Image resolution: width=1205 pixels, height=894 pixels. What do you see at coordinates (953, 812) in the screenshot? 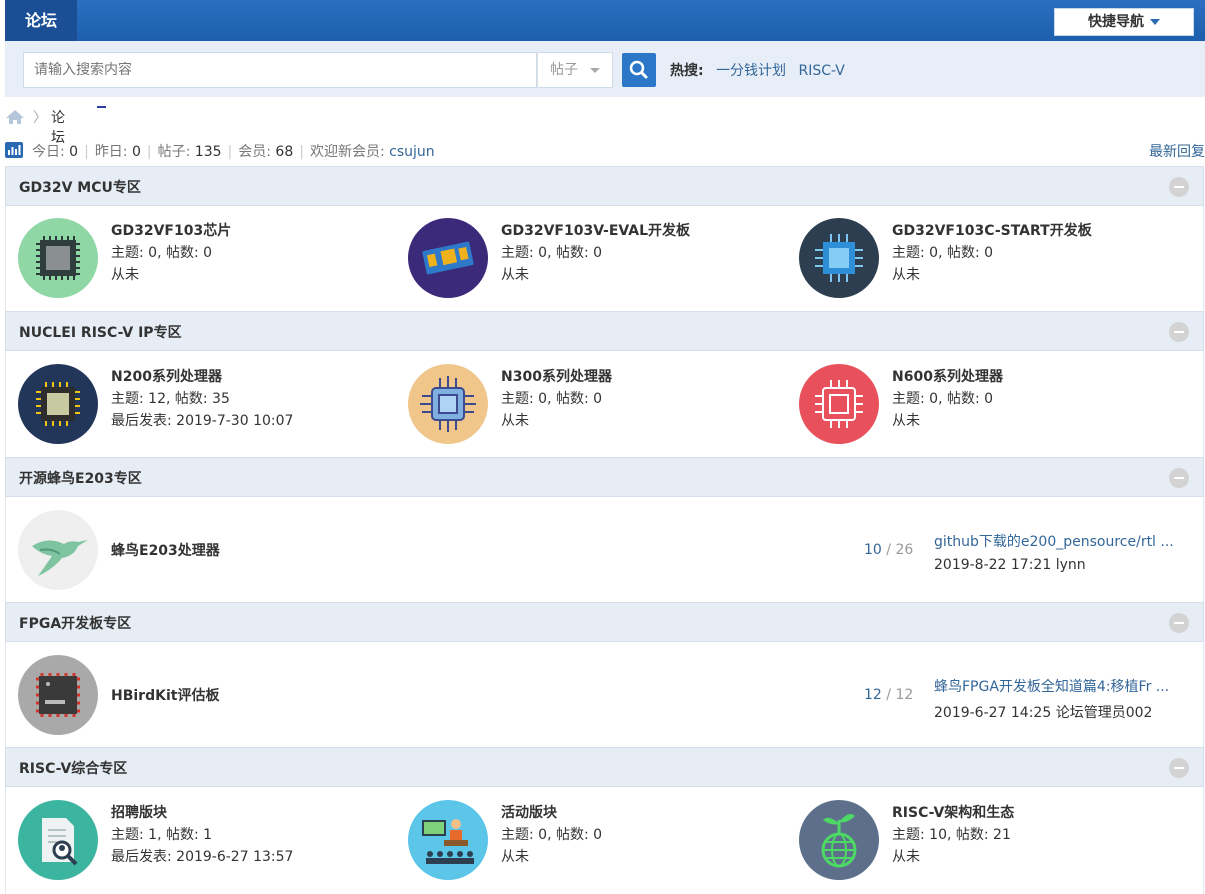
I see `forum-name: RISC-V架构和生态` at bounding box center [953, 812].